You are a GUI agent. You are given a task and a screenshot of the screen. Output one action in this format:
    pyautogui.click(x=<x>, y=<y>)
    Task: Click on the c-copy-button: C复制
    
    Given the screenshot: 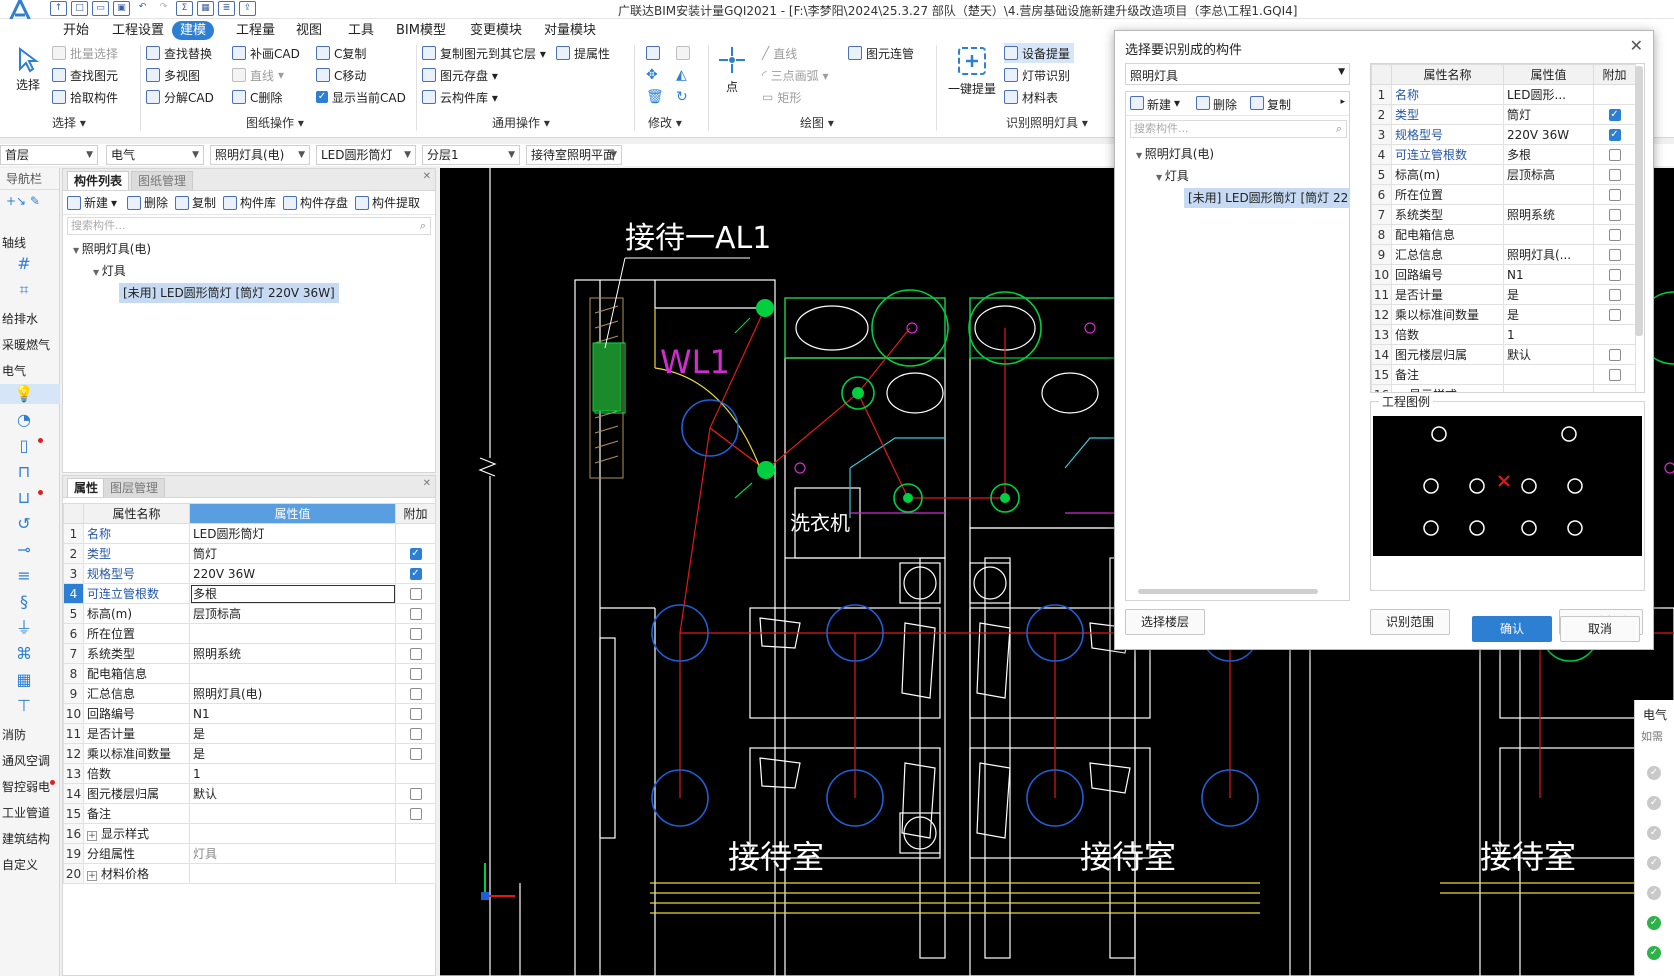 What is the action you would take?
    pyautogui.click(x=341, y=53)
    